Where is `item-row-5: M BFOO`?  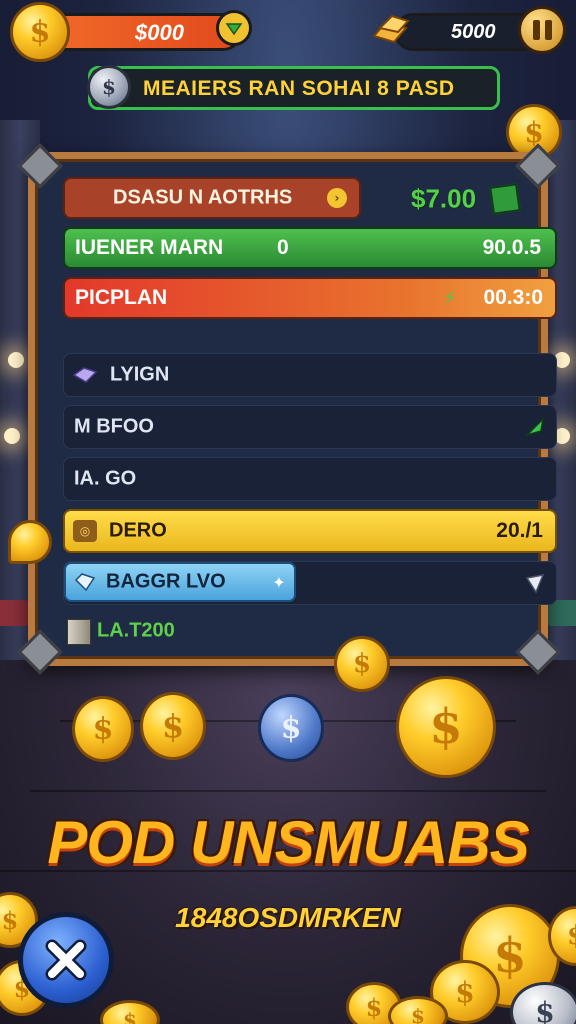
item-row-5: M BFOO is located at coordinates (310, 427).